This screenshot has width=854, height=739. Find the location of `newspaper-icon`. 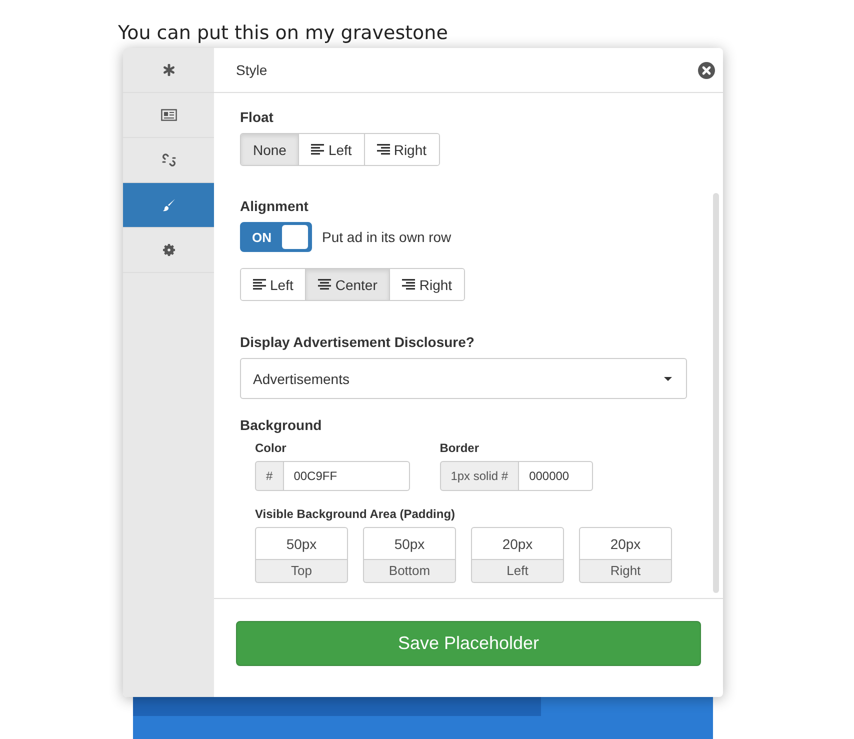

newspaper-icon is located at coordinates (168, 115).